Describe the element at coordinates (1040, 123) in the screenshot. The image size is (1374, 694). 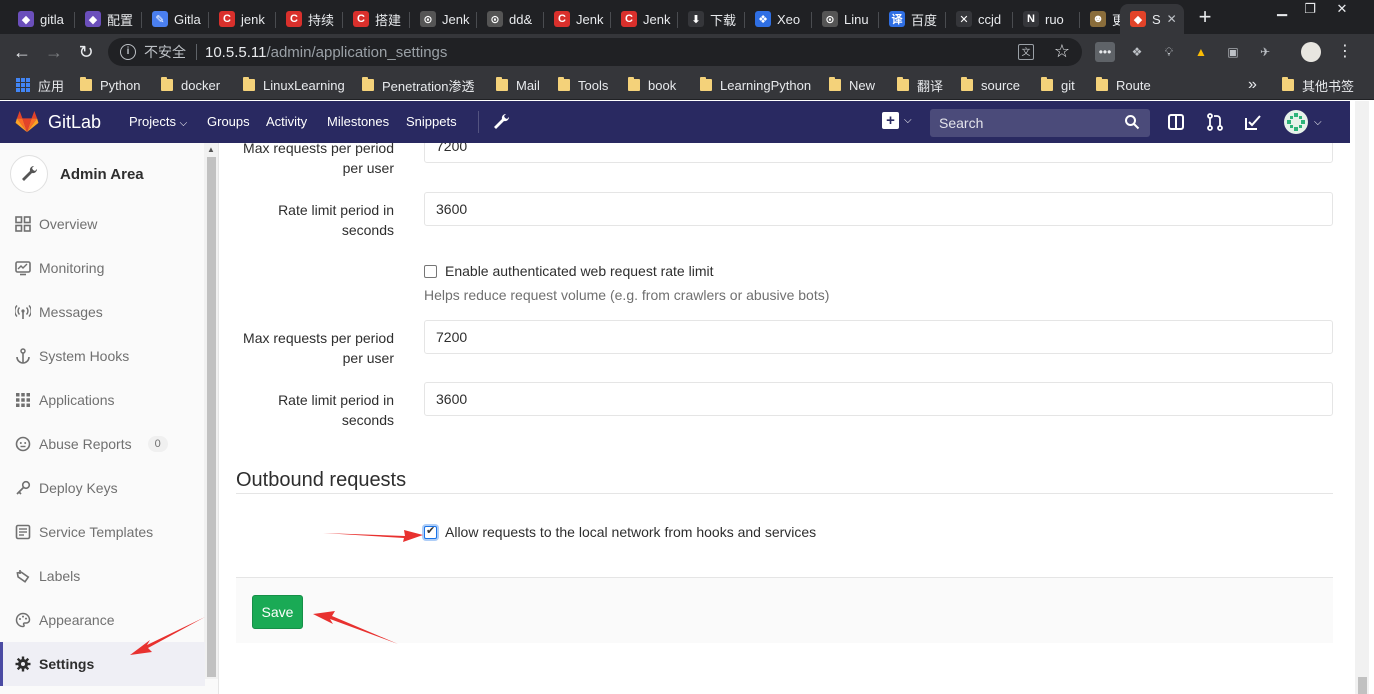
I see `search-input: Search` at that location.